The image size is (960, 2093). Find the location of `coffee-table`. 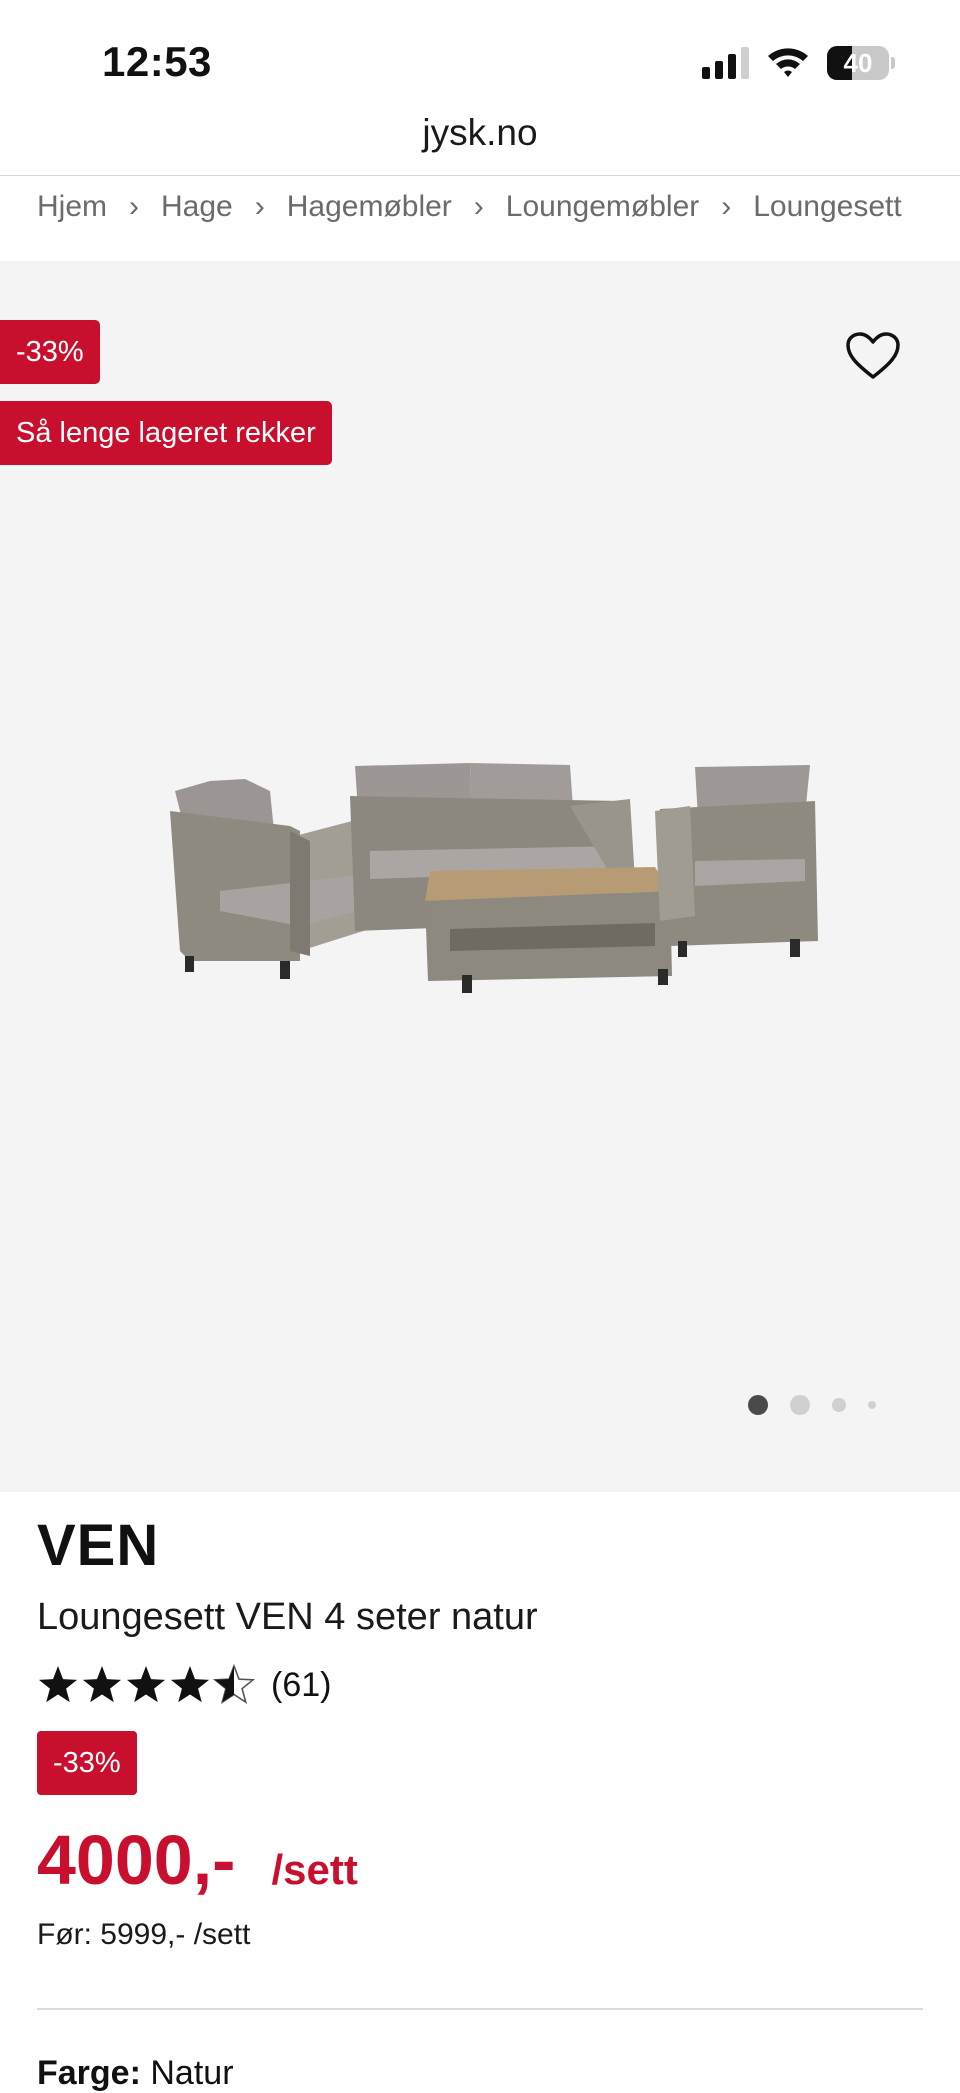

coffee-table is located at coordinates (548, 930).